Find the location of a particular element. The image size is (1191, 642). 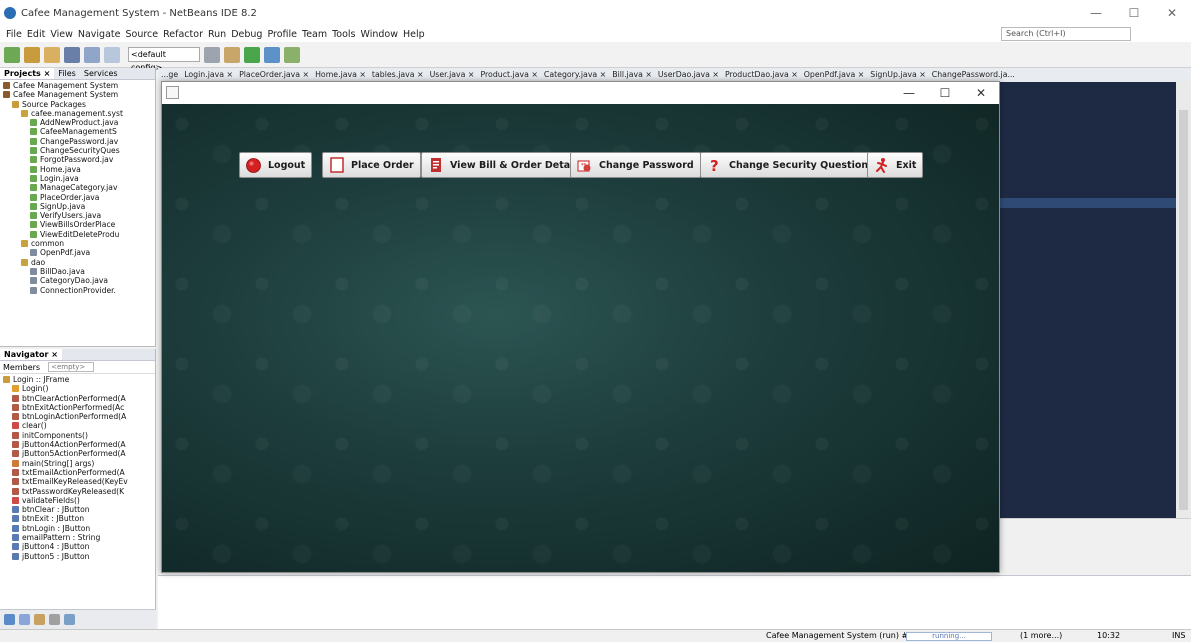

editor-tab: SignUp.java × is located at coordinates (898, 75).